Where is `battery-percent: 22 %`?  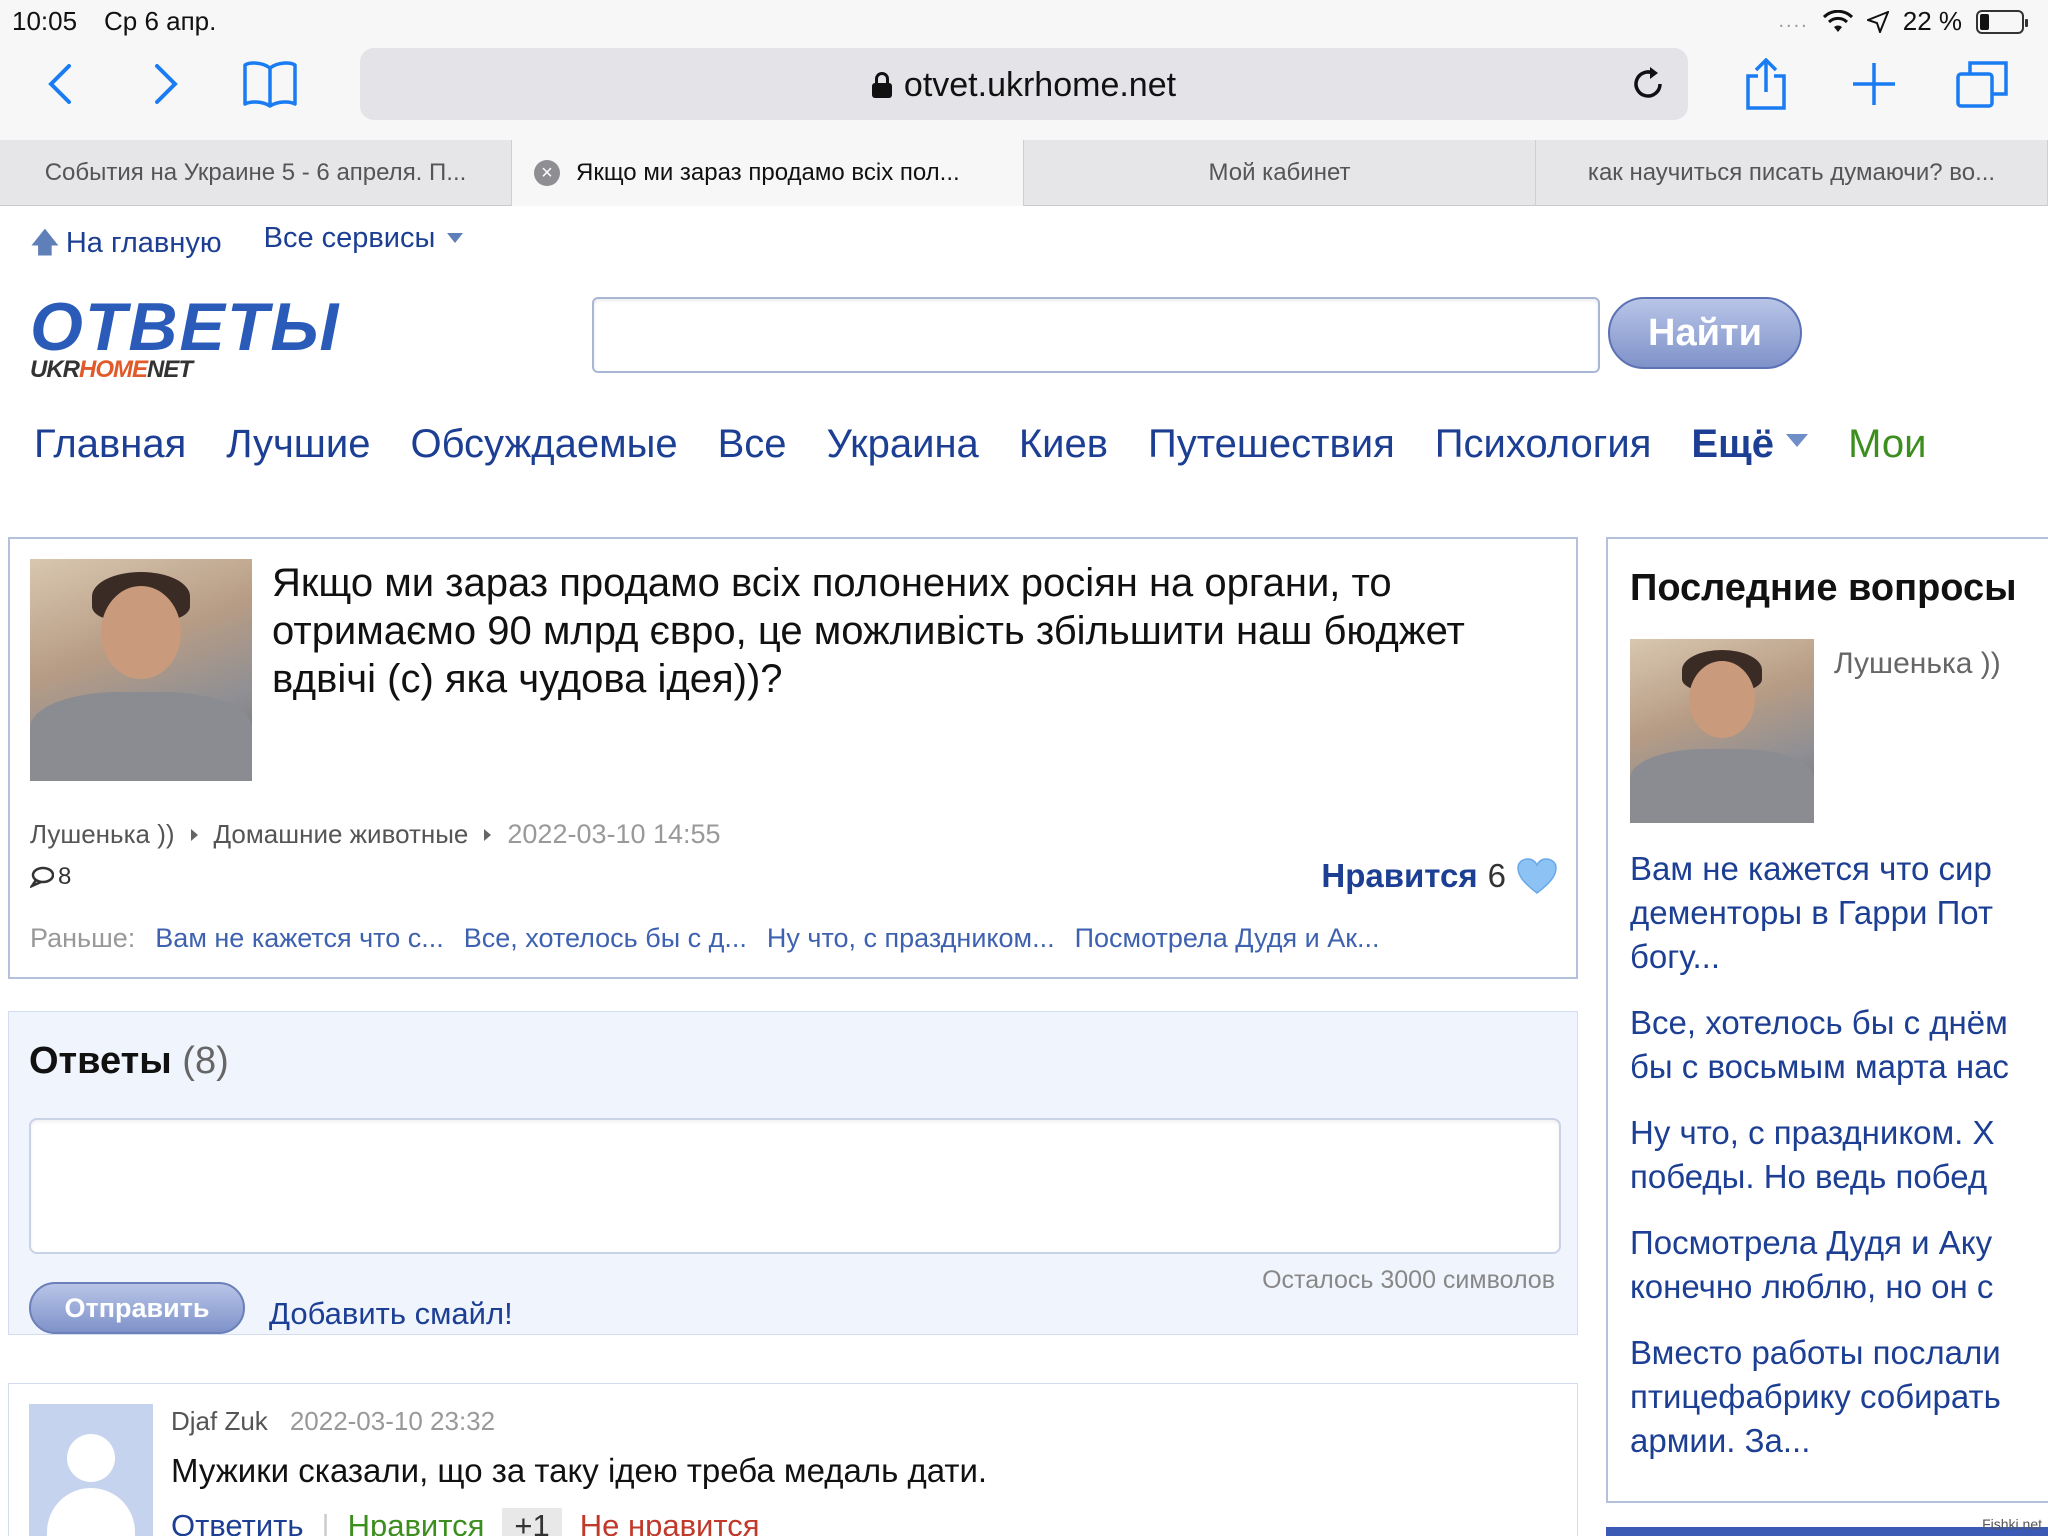 battery-percent: 22 % is located at coordinates (1932, 21).